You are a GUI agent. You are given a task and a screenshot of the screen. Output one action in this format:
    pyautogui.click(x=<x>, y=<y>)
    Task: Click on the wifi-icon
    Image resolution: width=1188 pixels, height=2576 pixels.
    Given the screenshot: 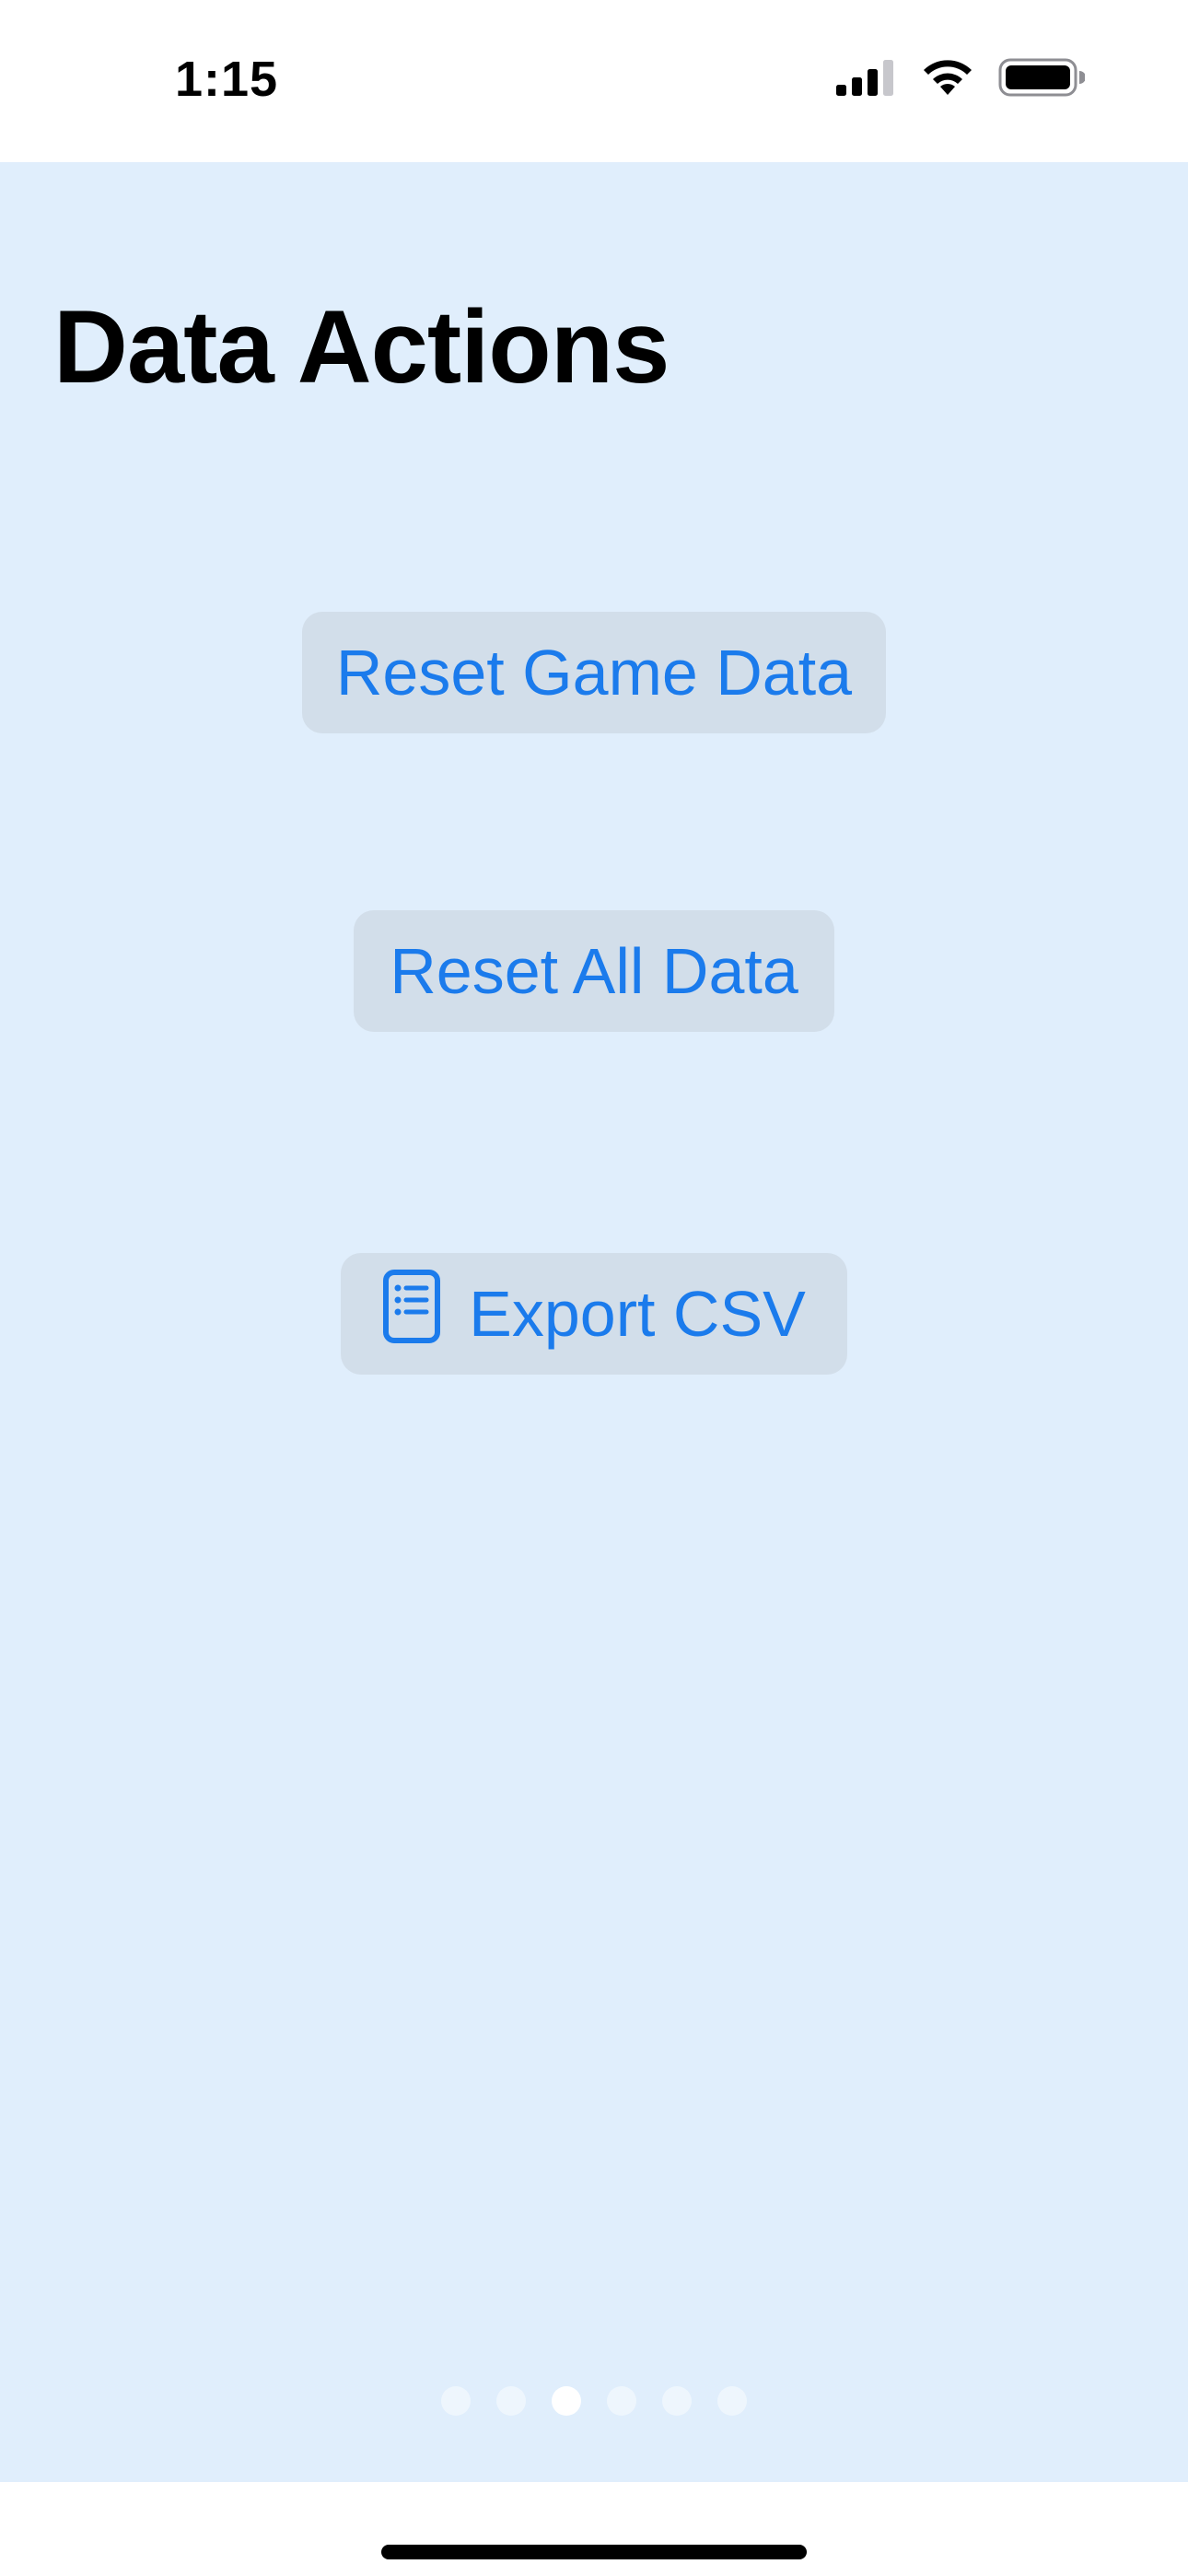 What is the action you would take?
    pyautogui.click(x=948, y=79)
    